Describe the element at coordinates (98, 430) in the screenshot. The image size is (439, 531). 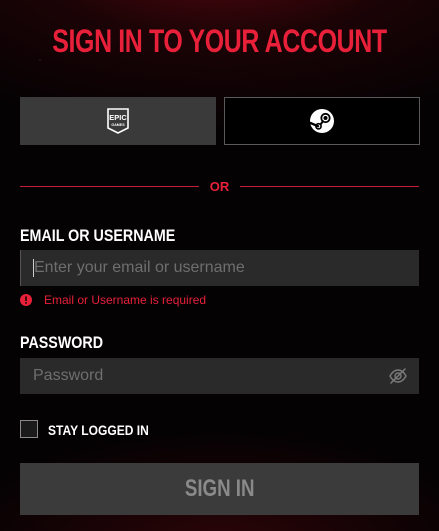
I see `stay-logged-in-label: STAY LOGGED IN` at that location.